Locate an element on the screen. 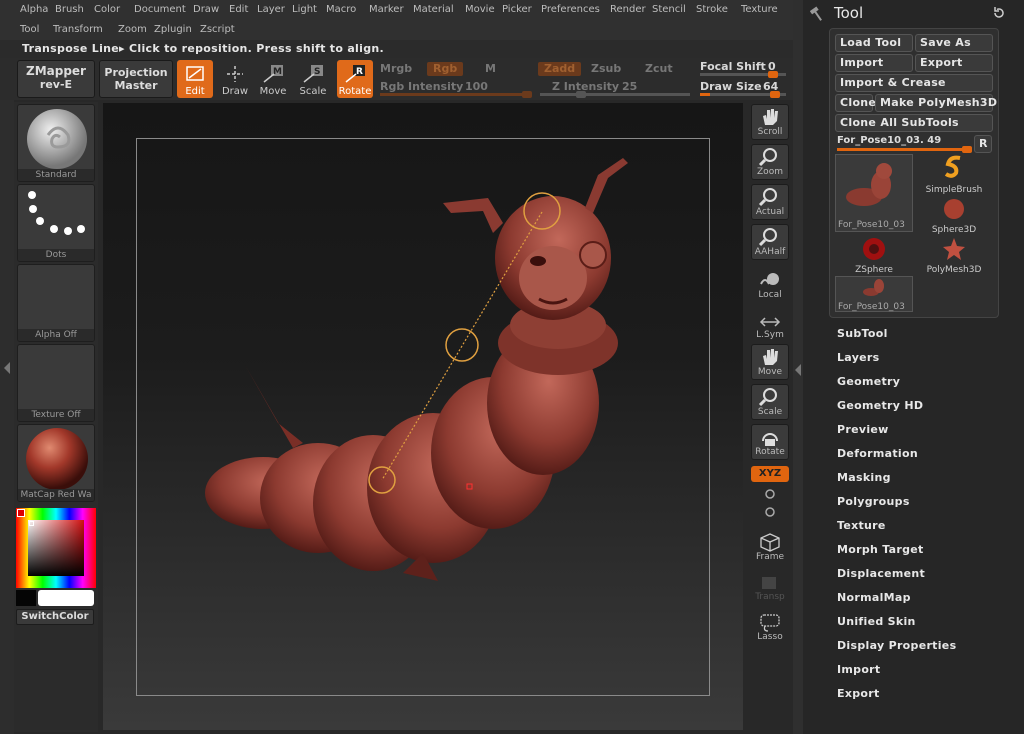 This screenshot has height=734, width=1024. left-tray-divider is located at coordinates (7, 417).